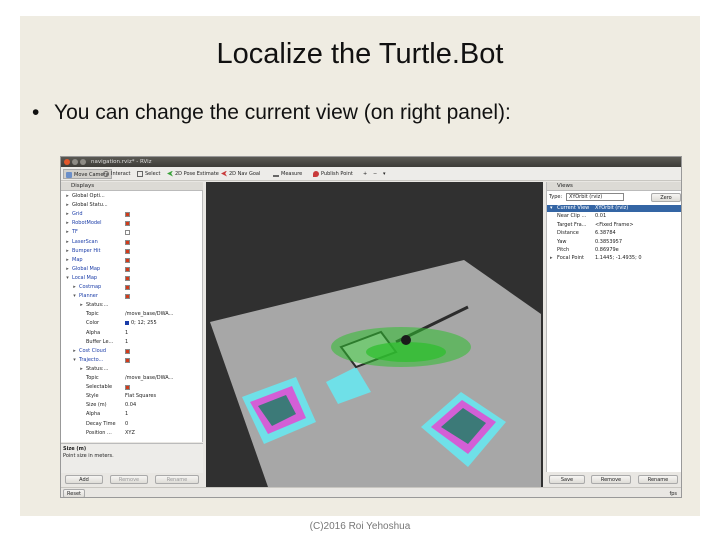 The height and width of the screenshot is (540, 720). Describe the element at coordinates (132, 251) in the screenshot. I see `display-tree-row: ▸ Bumper Hit` at that location.